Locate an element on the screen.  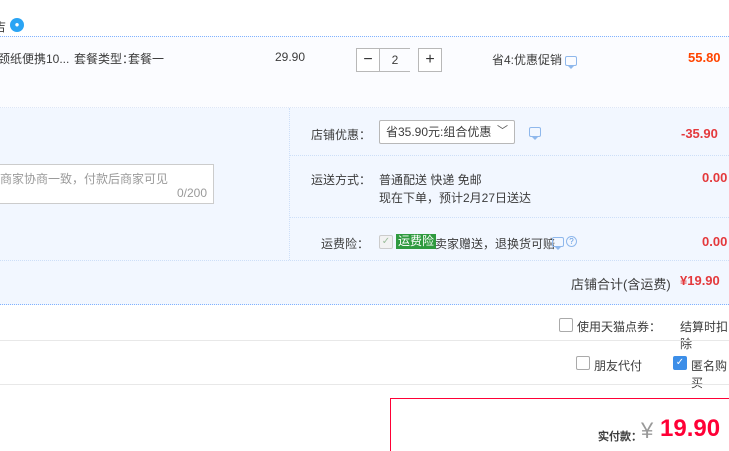
friend-pay-checkbox is located at coordinates (583, 363).